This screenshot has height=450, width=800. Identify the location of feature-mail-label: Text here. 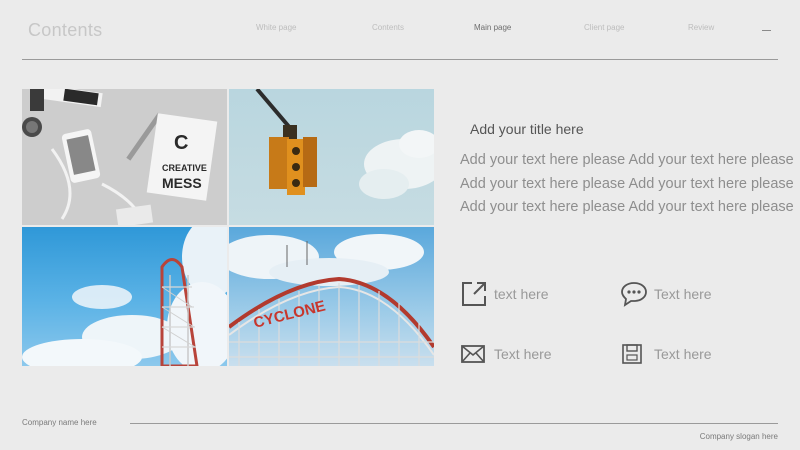
(523, 354).